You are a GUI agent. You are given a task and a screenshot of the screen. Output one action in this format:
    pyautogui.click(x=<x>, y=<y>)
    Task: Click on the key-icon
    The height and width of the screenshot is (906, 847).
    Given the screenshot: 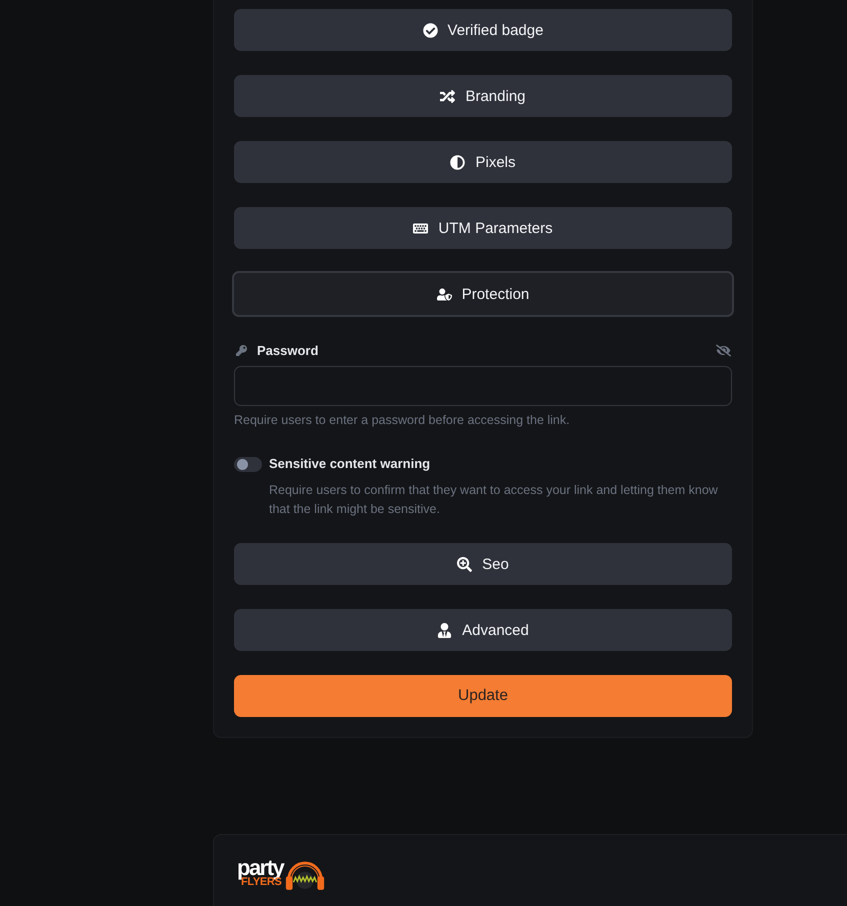 What is the action you would take?
    pyautogui.click(x=241, y=350)
    